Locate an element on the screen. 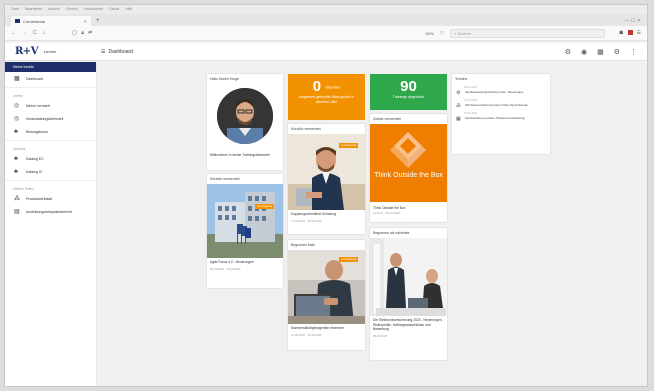  page-title-text: Dashboard is located at coordinates (120, 51).